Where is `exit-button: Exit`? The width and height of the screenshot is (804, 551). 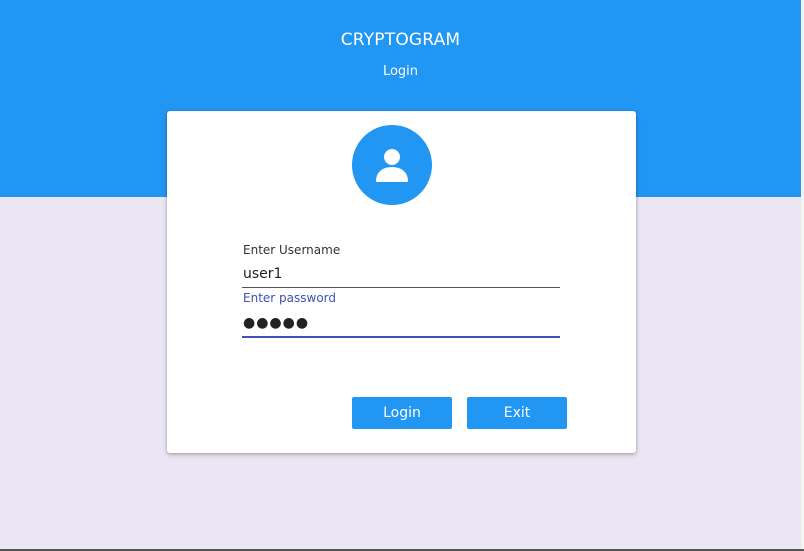
exit-button: Exit is located at coordinates (517, 413).